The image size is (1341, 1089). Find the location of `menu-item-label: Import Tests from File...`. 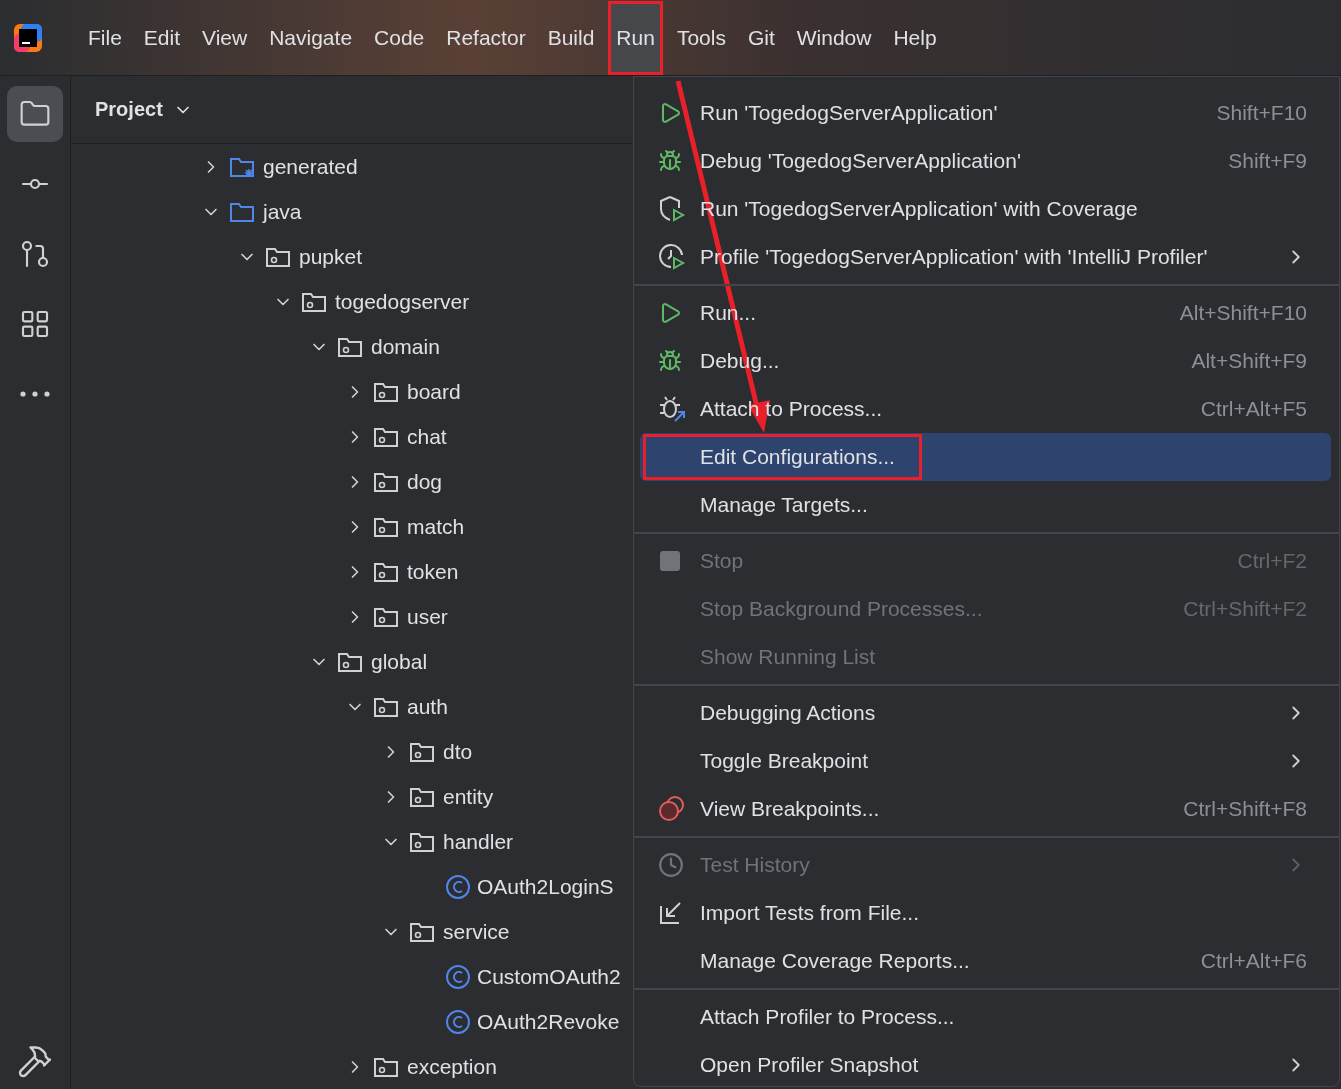

menu-item-label: Import Tests from File... is located at coordinates (809, 913).